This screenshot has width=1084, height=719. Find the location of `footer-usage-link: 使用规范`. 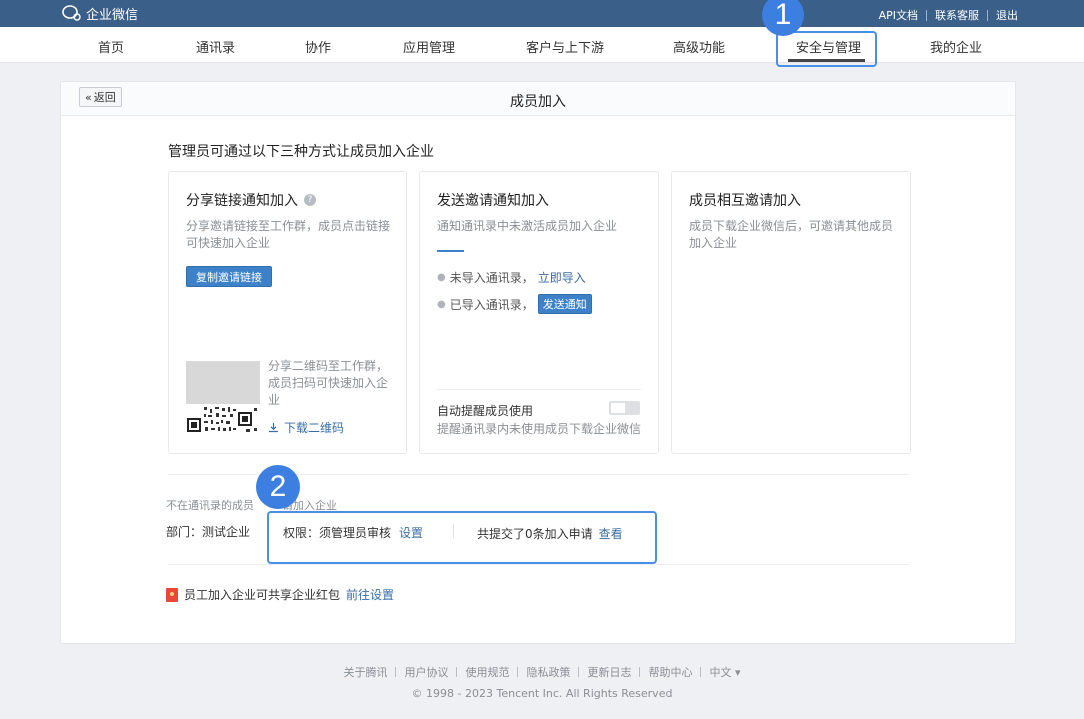

footer-usage-link: 使用规范 is located at coordinates (487, 672).